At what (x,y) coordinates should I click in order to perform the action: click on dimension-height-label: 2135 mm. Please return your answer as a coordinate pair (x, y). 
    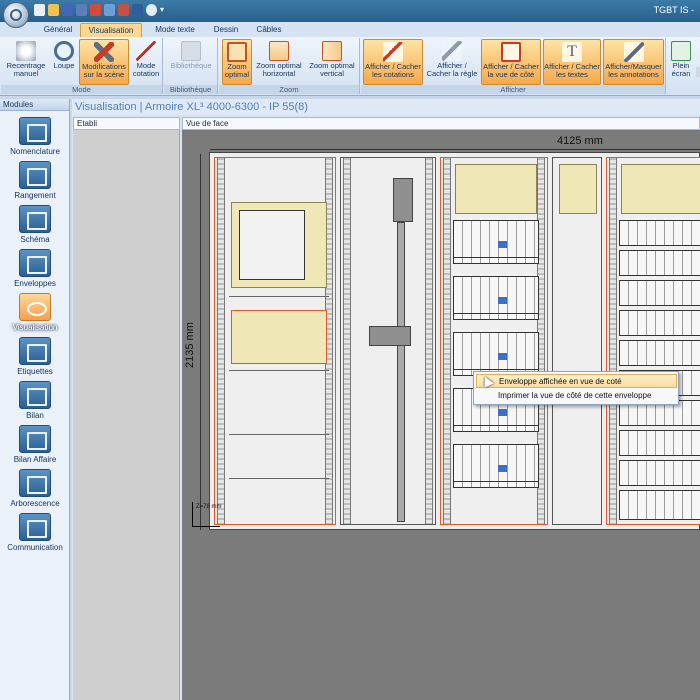
    Looking at the image, I should click on (190, 345).